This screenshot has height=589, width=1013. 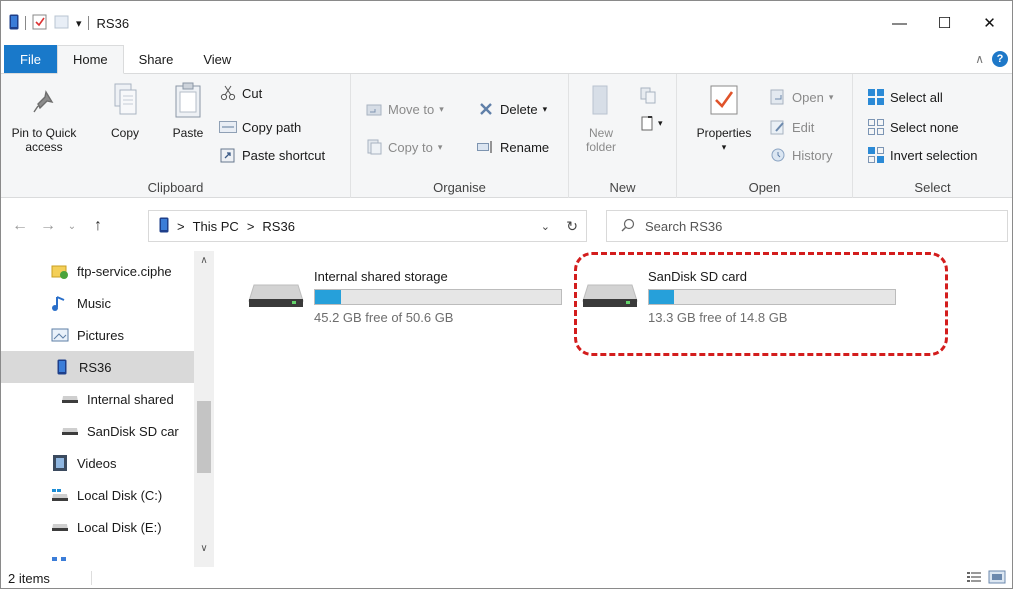 What do you see at coordinates (684, 226) in the screenshot?
I see `search-placeholder: Search RS36` at bounding box center [684, 226].